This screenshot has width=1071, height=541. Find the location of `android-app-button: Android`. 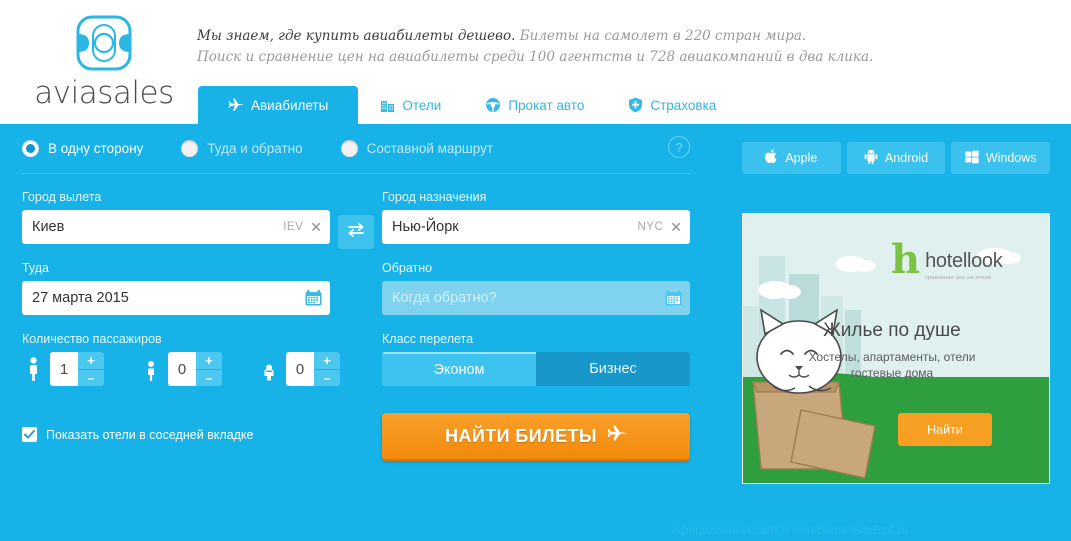

android-app-button: Android is located at coordinates (896, 158).